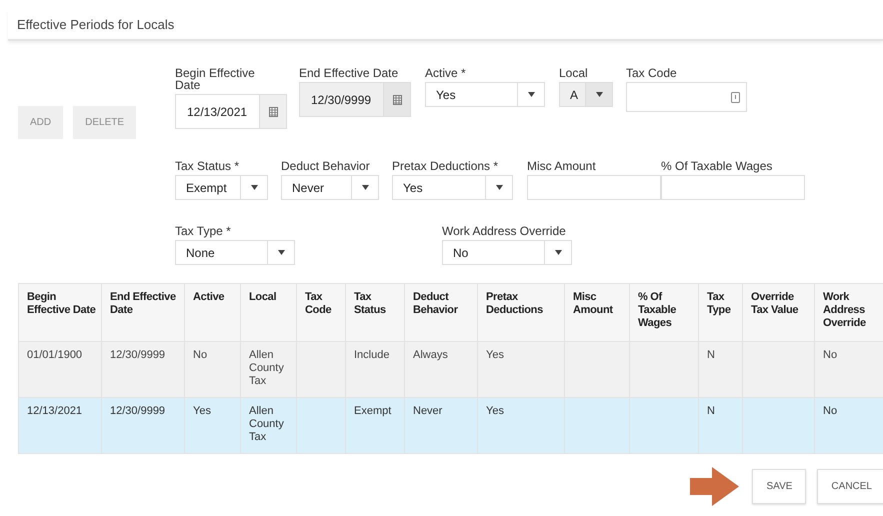 Image resolution: width=883 pixels, height=516 pixels. Describe the element at coordinates (321, 313) in the screenshot. I see `column-header: Tax Code` at that location.